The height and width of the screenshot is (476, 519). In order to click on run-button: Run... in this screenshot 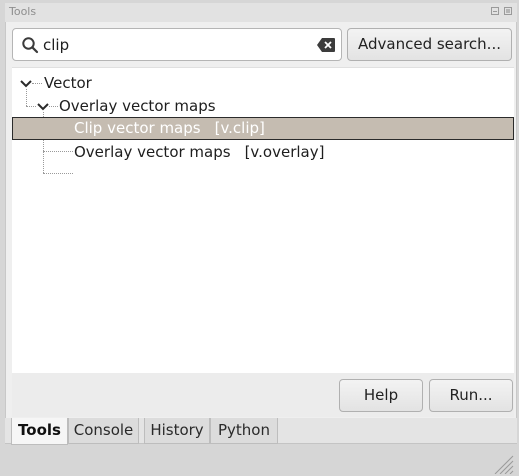, I will do `click(471, 395)`.